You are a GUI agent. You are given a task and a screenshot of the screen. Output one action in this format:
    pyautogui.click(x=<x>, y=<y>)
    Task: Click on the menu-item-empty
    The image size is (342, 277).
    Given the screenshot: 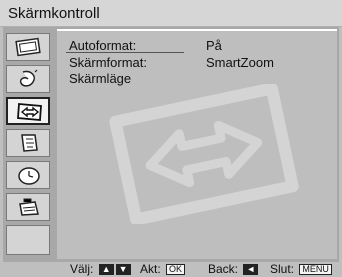 What is the action you would take?
    pyautogui.click(x=28, y=240)
    